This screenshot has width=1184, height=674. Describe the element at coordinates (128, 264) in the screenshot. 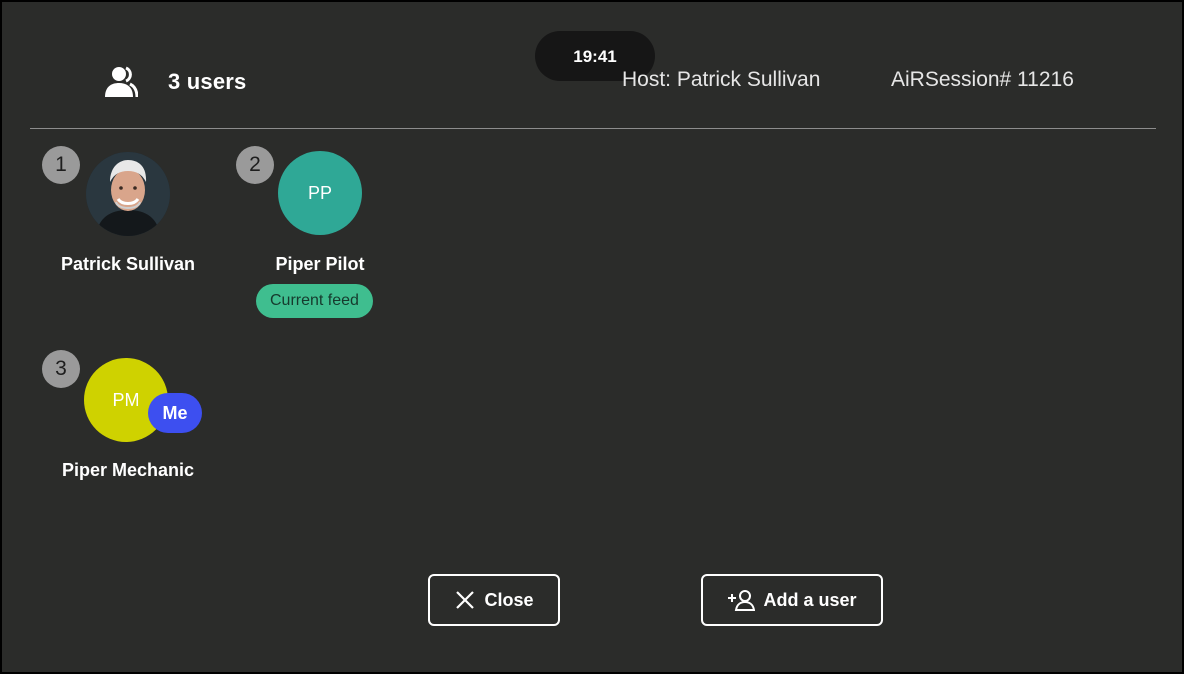

I see `user-name: Patrick Sullivan` at that location.